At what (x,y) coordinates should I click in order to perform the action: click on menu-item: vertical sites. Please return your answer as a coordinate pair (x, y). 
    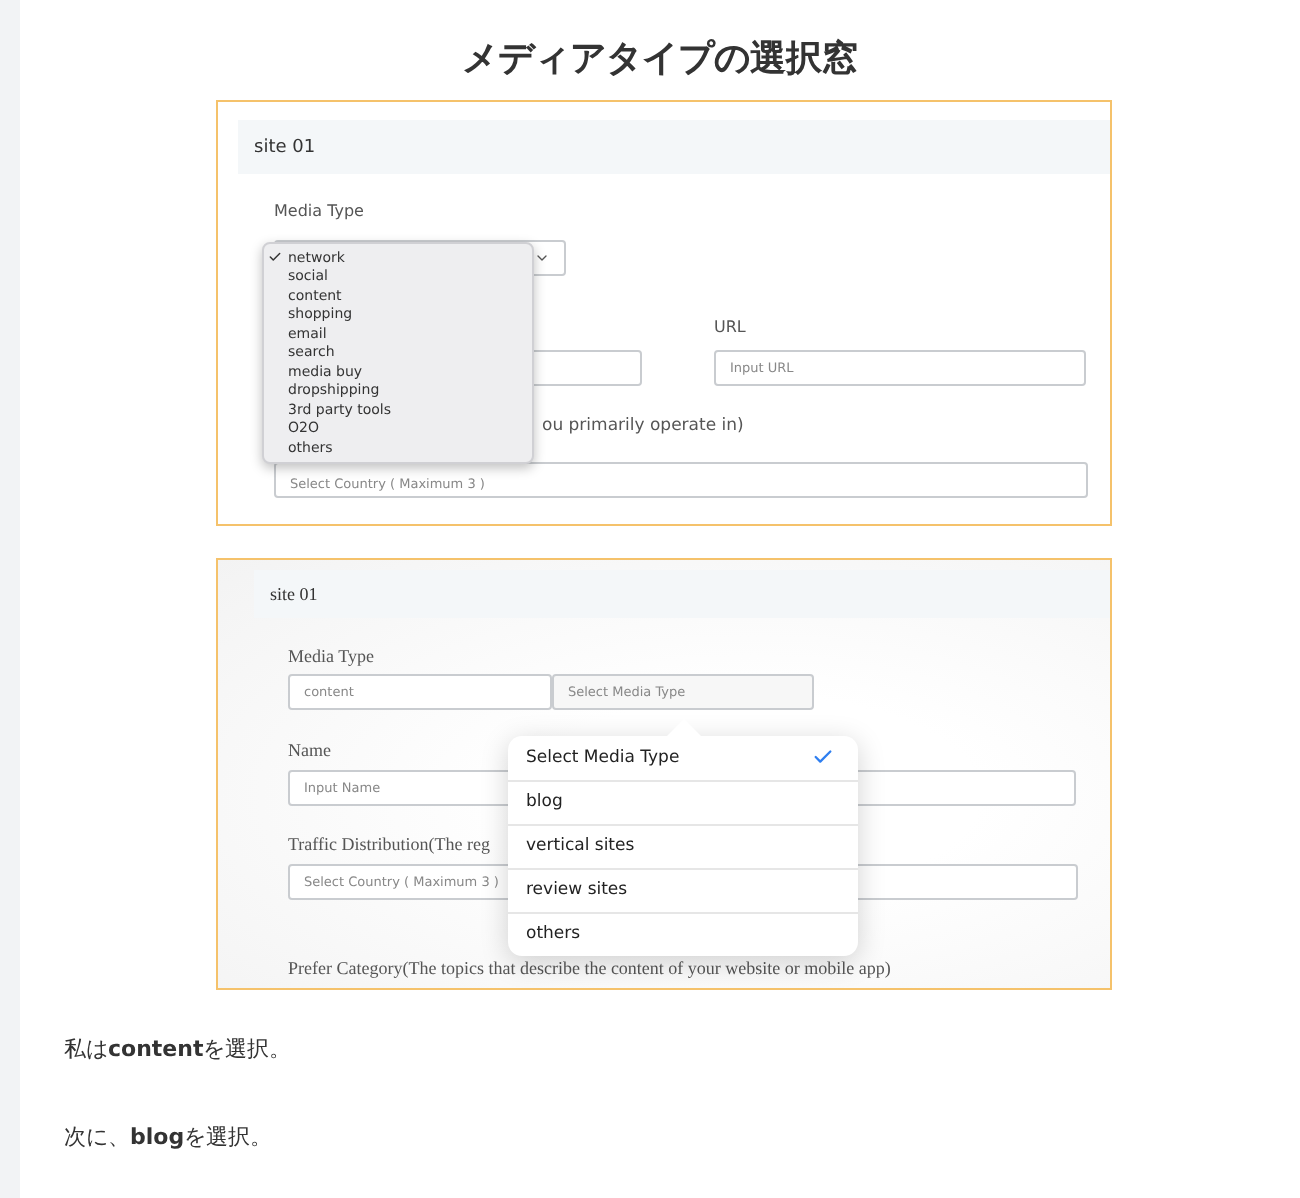
    Looking at the image, I should click on (683, 845).